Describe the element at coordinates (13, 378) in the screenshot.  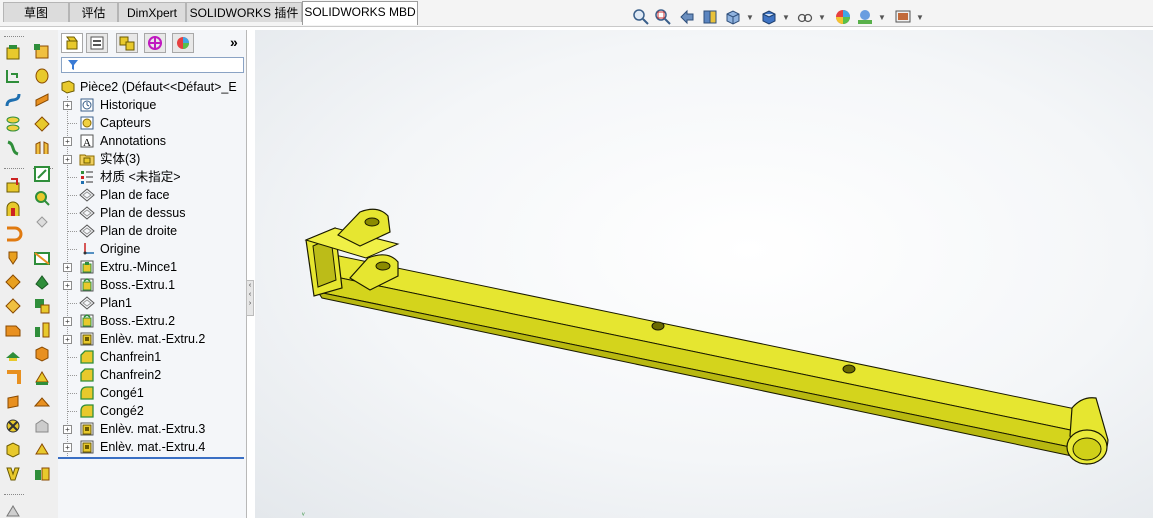
I see `rib-icon` at that location.